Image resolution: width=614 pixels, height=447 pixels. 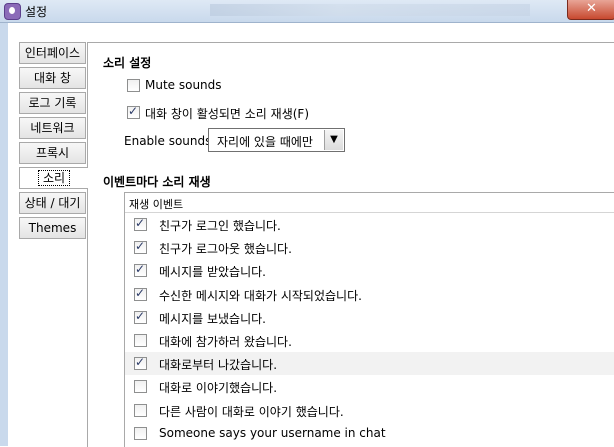 I want to click on tab-status-idle: 상태 / 대기, so click(x=52, y=203).